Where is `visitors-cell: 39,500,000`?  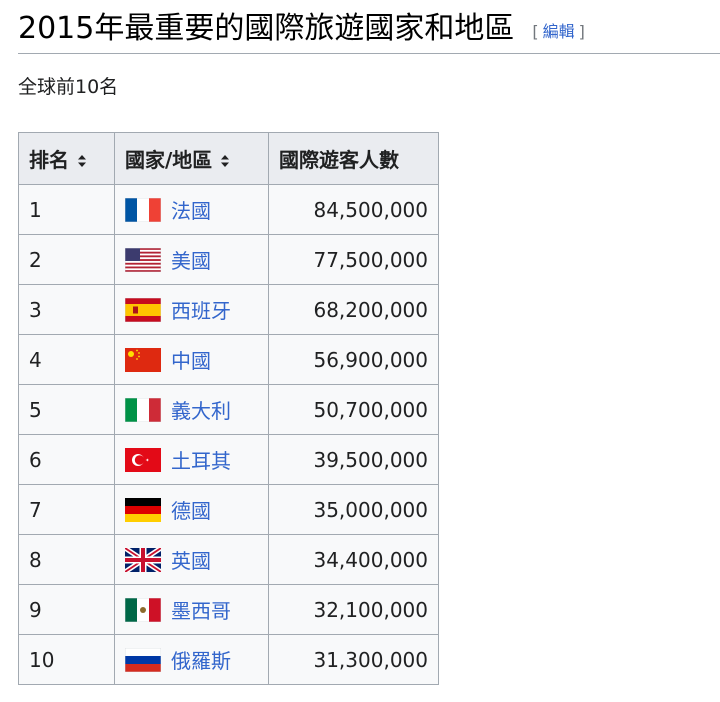 visitors-cell: 39,500,000 is located at coordinates (353, 459).